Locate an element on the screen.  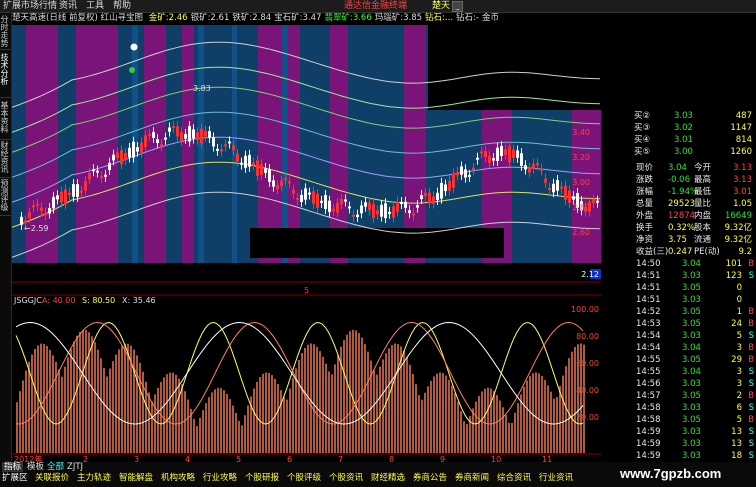
tab-all: 全部 is located at coordinates (55, 467).